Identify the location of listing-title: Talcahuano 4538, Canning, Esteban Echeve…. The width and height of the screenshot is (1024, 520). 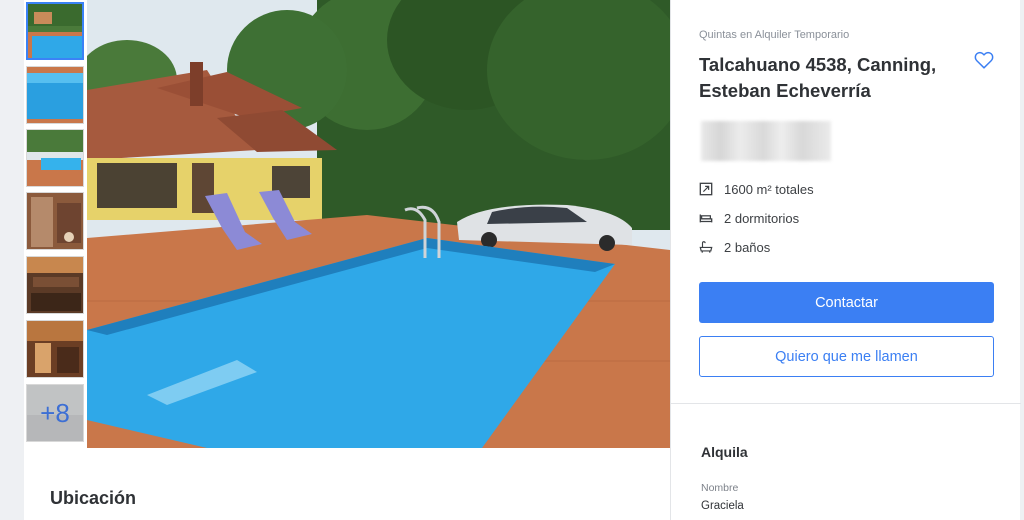
(829, 78).